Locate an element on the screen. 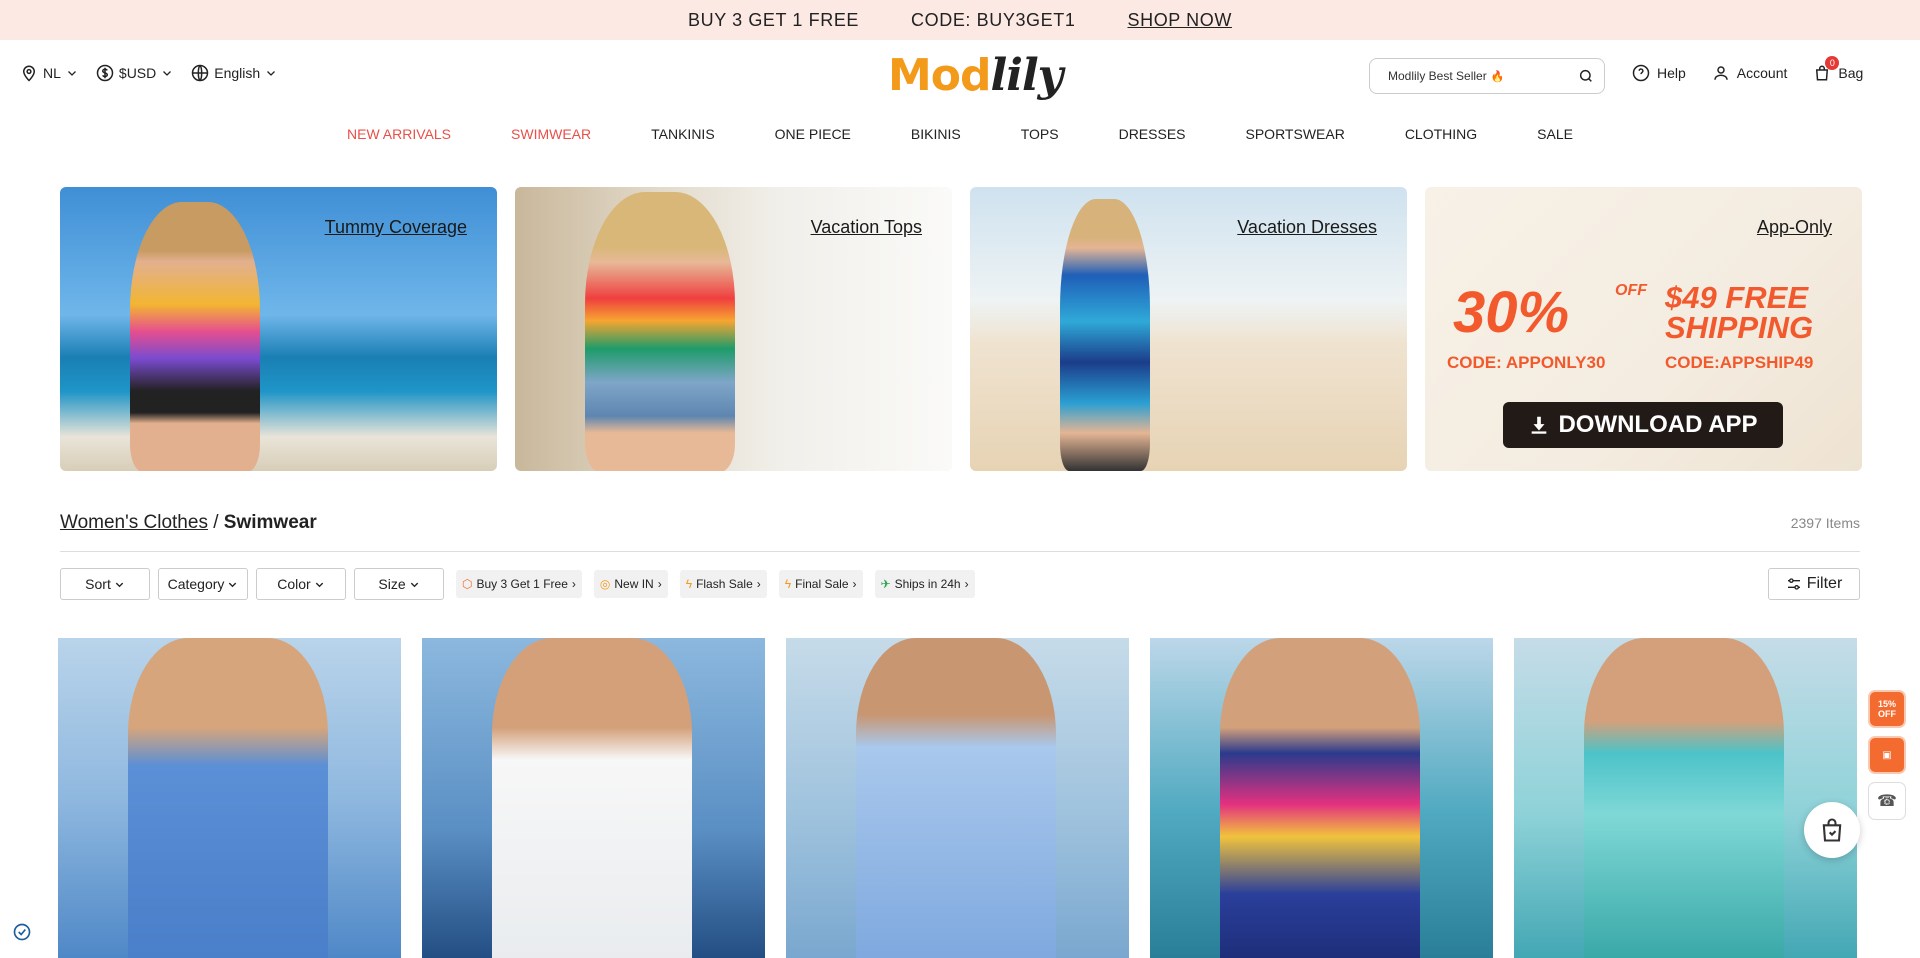 The height and width of the screenshot is (958, 1920). account-link: Account is located at coordinates (1750, 73).